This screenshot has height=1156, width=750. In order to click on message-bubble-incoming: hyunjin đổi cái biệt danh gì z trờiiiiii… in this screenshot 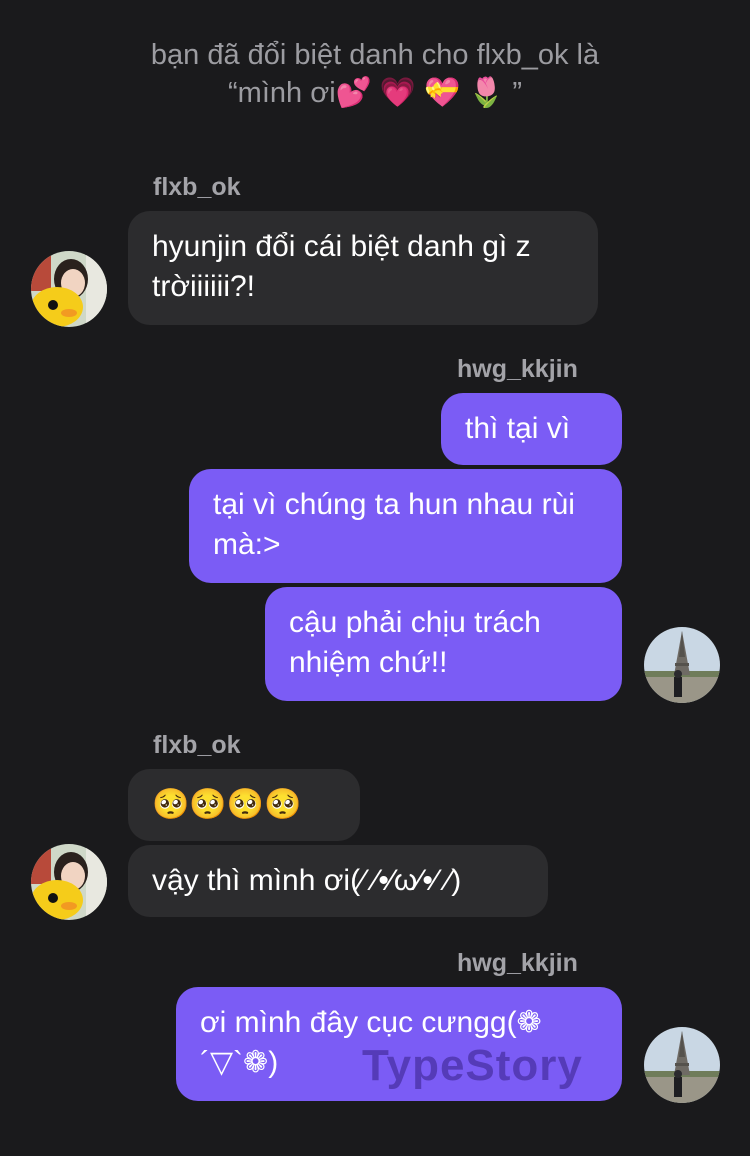, I will do `click(363, 268)`.